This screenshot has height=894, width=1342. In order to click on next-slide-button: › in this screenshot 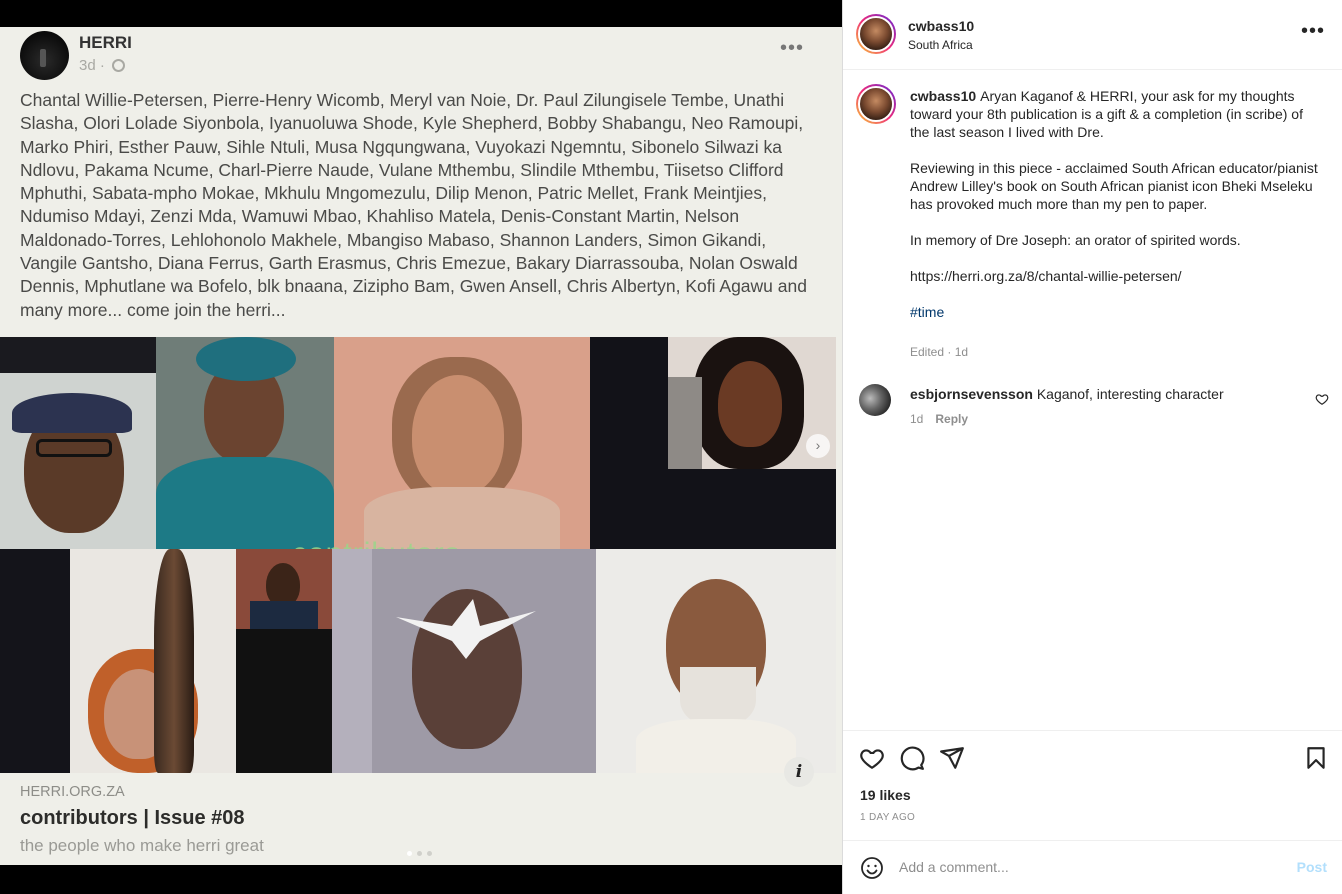, I will do `click(818, 446)`.